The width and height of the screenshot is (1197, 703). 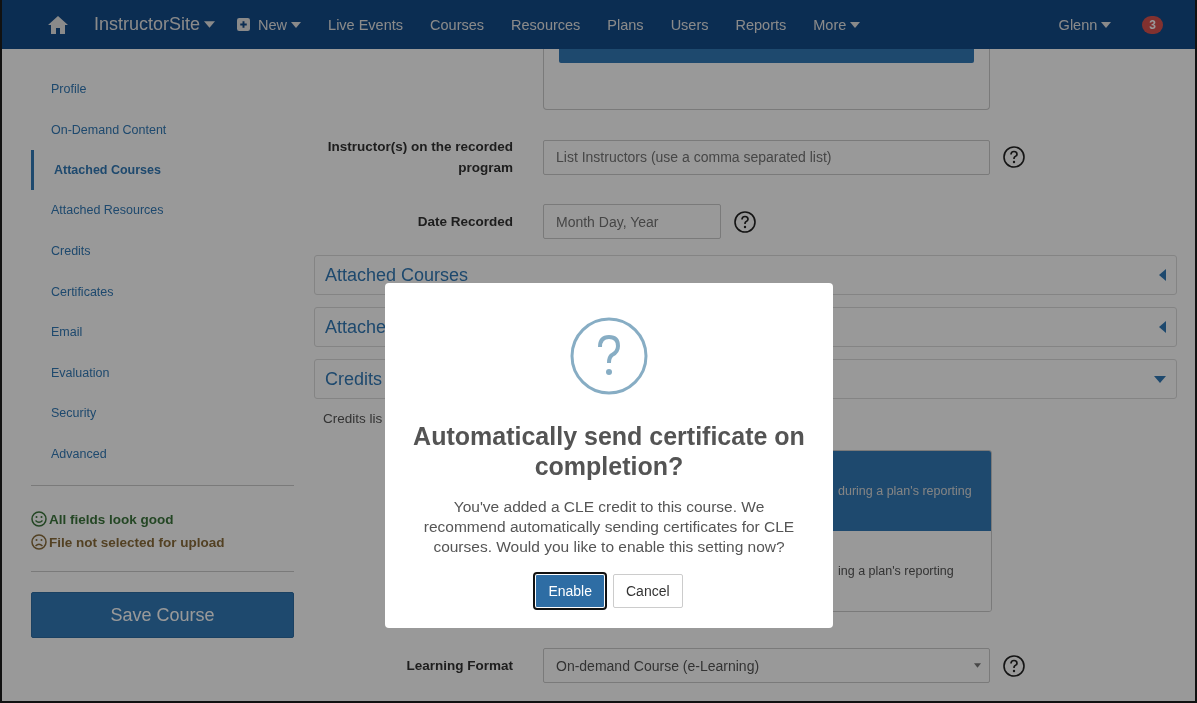 What do you see at coordinates (1152, 24) in the screenshot?
I see `notification-badge: 3` at bounding box center [1152, 24].